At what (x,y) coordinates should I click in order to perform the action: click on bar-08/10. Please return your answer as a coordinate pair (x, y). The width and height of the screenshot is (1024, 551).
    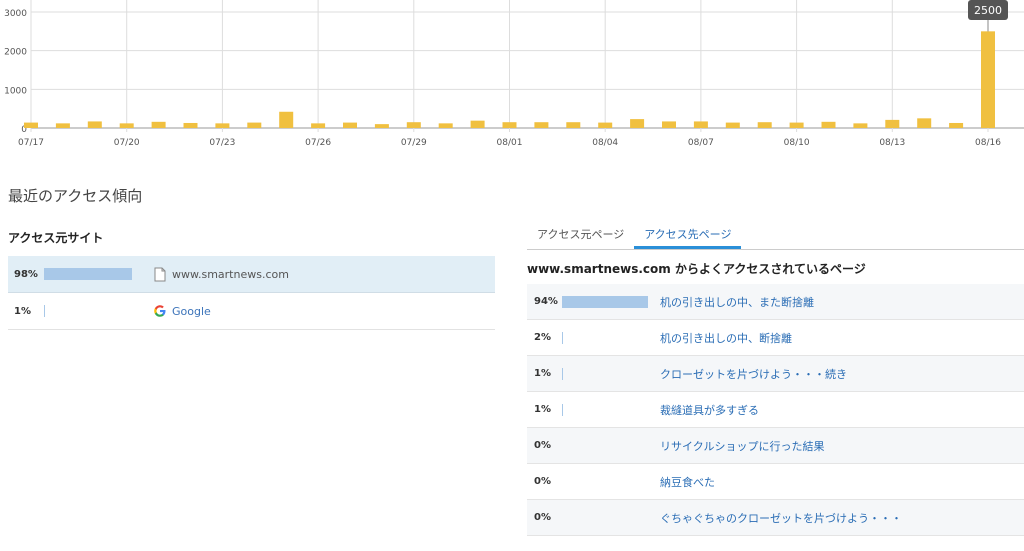
    Looking at the image, I should click on (796, 125).